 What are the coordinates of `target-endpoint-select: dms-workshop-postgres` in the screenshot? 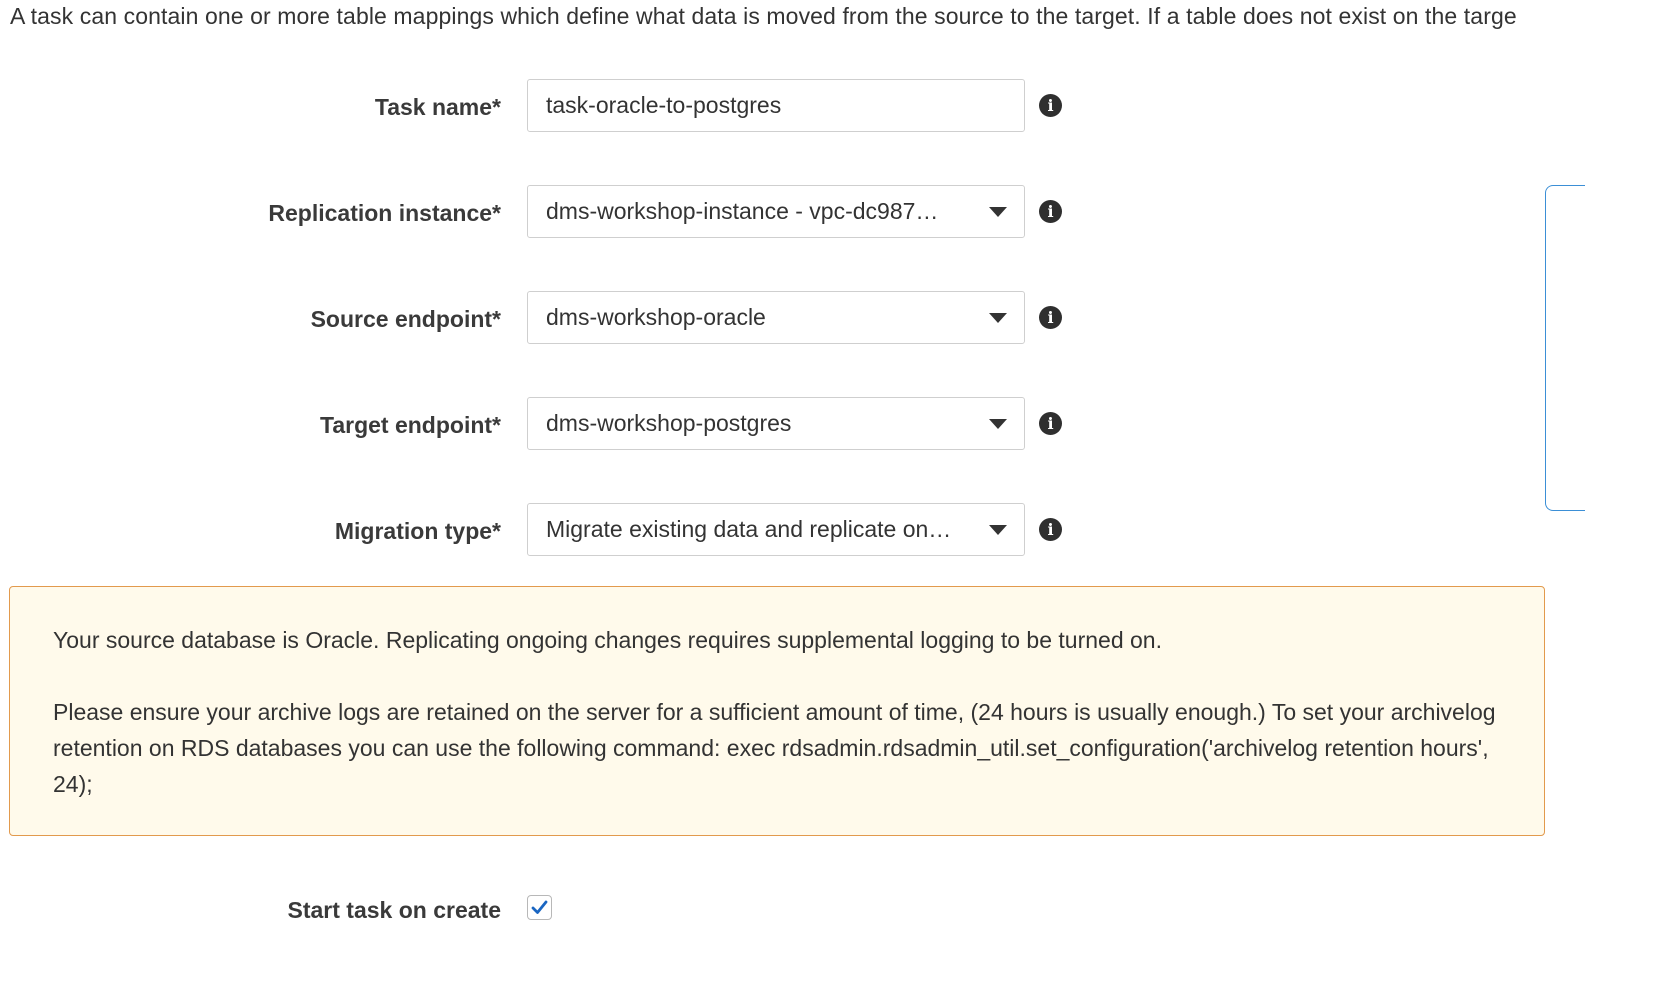 It's located at (776, 423).